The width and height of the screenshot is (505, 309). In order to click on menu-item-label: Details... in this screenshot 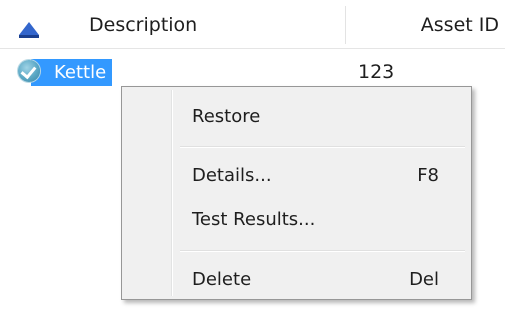, I will do `click(232, 175)`.